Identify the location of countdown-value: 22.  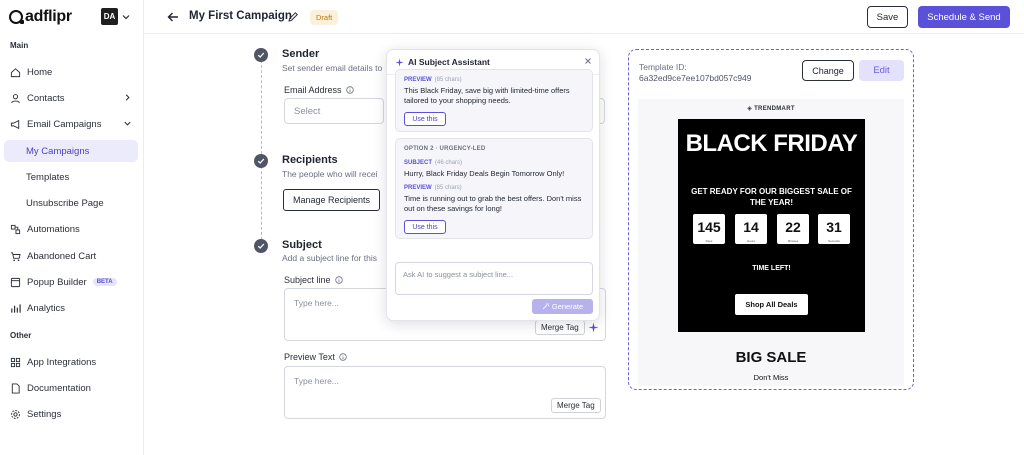
(793, 227).